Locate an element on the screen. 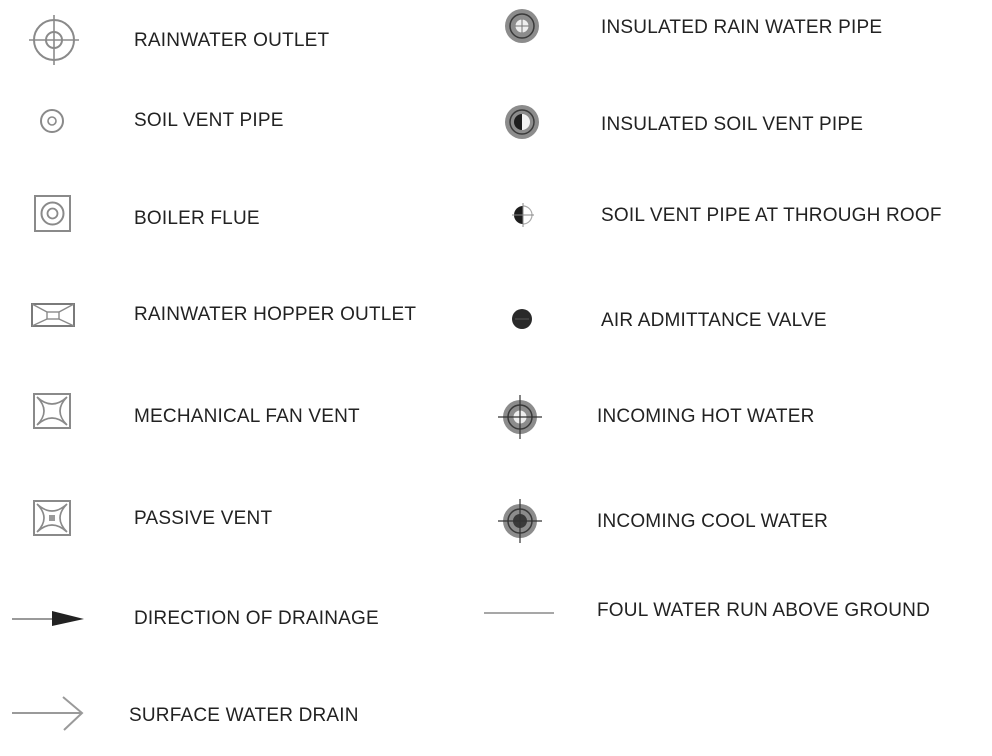 This screenshot has height=756, width=992. incoming-hot-water-icon is located at coordinates (520, 417).